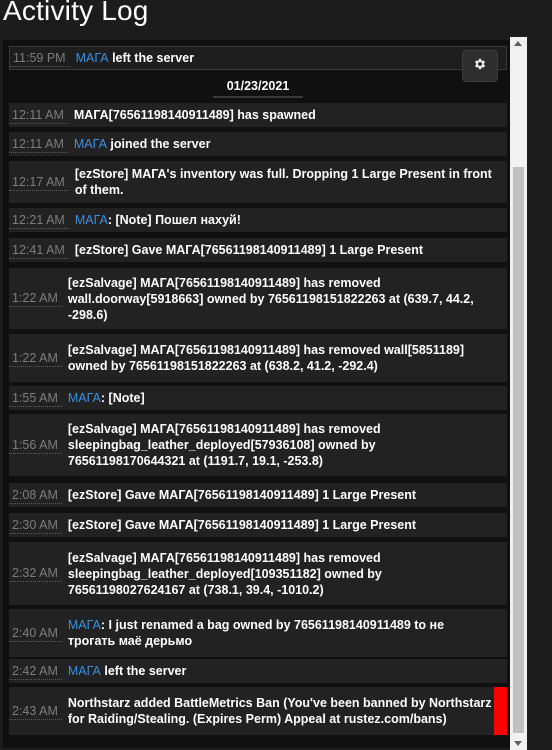  I want to click on entry-text: МАГА: [Note] Пошел нахуй!, so click(157, 220).